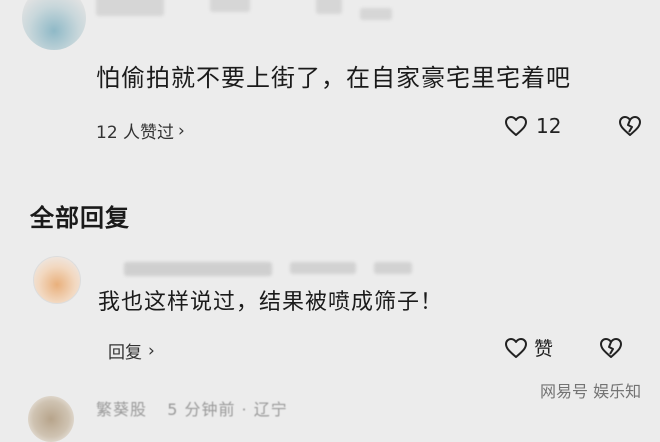 The height and width of the screenshot is (442, 660). I want to click on likers-label: 12 人赞过, so click(135, 133).